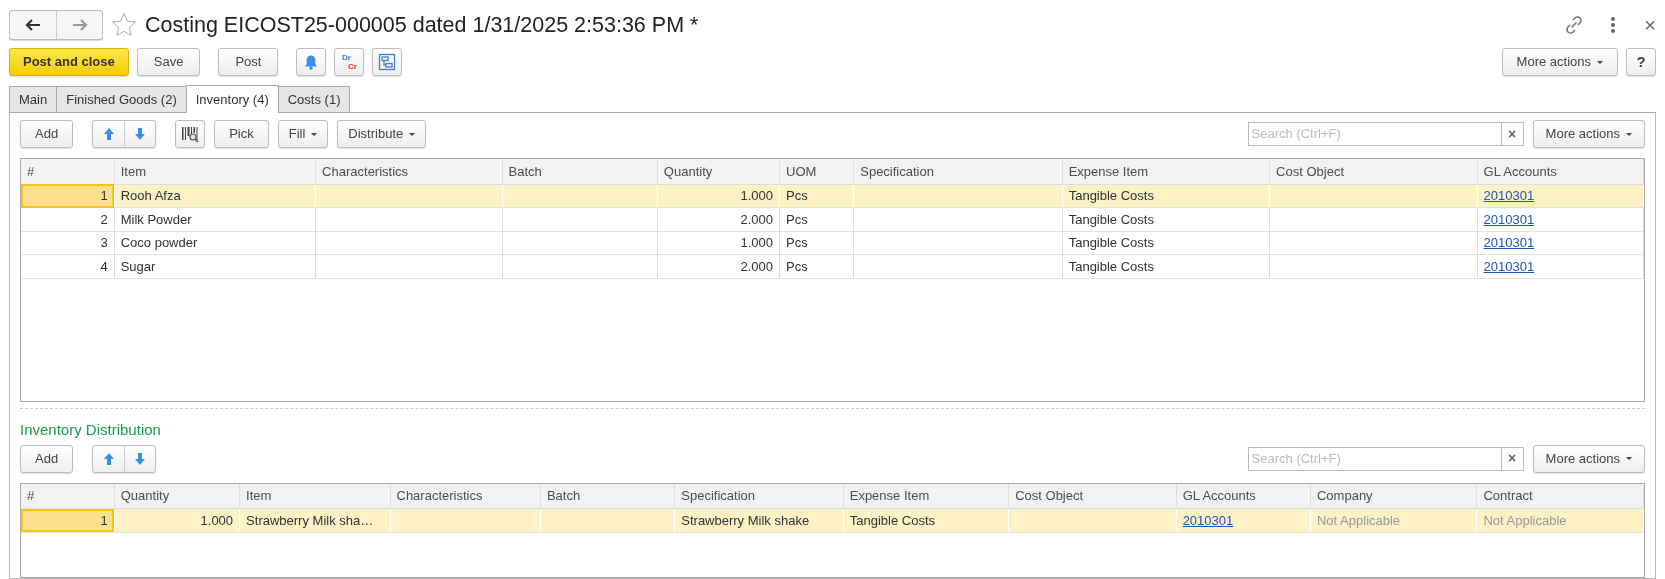  I want to click on table-cell: Milk Powder, so click(215, 219).